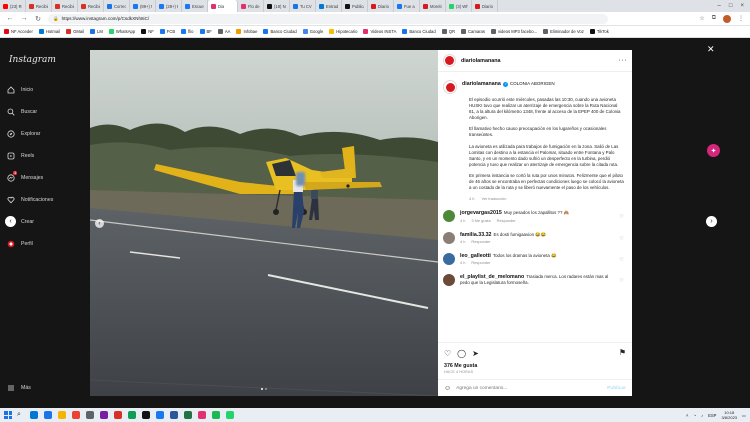 The image size is (750, 422). I want to click on sidebar-item-explorar: Explorar, so click(23, 134).